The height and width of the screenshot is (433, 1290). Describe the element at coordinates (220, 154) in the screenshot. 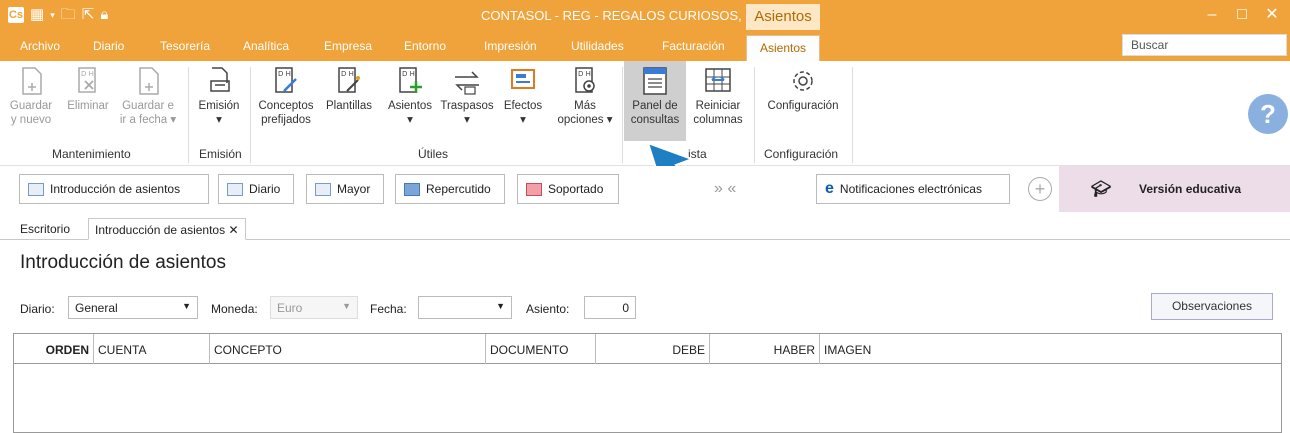

I see `group-label-emision: Emisión` at that location.